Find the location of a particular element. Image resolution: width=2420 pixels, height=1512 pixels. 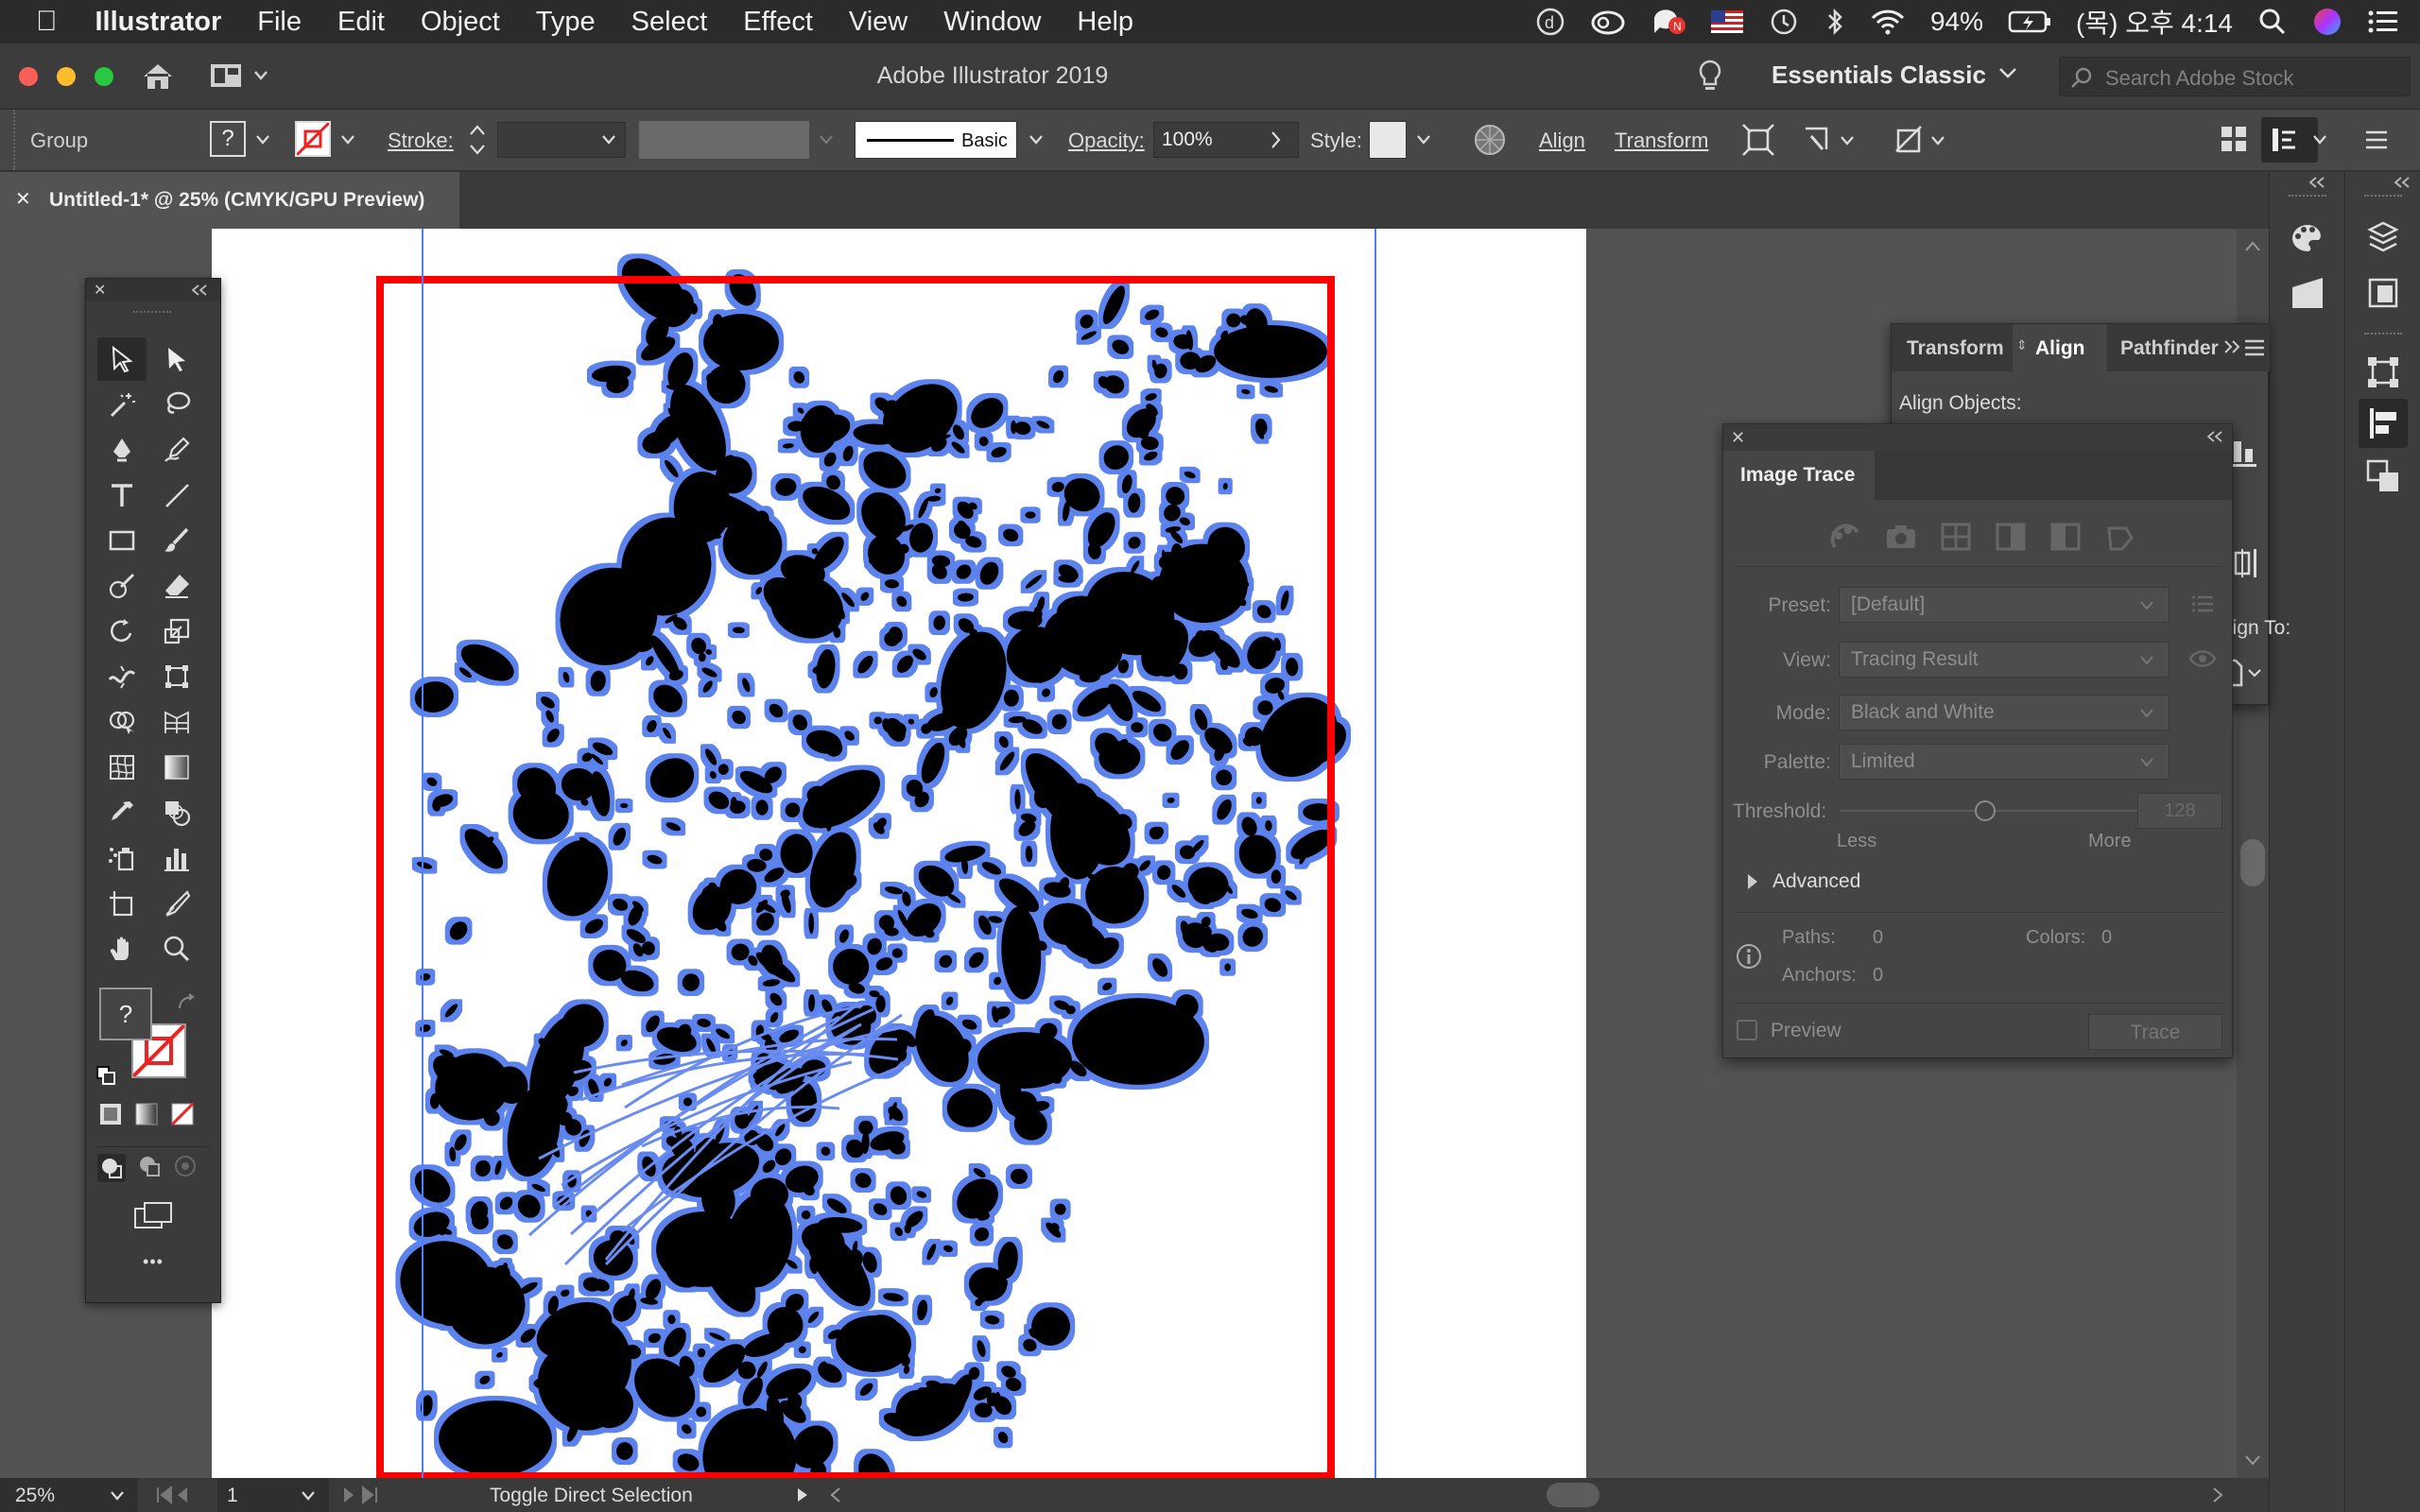

symbol-sprayer-tool-icon is located at coordinates (122, 858).